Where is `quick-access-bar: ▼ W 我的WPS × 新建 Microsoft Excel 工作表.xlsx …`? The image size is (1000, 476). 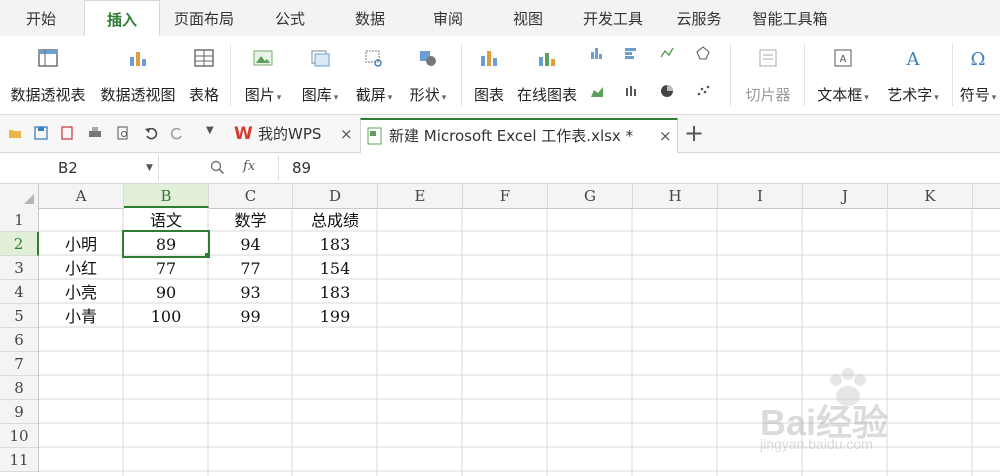
quick-access-bar: ▼ W 我的WPS × 新建 Microsoft Excel 工作表.xlsx … is located at coordinates (500, 134).